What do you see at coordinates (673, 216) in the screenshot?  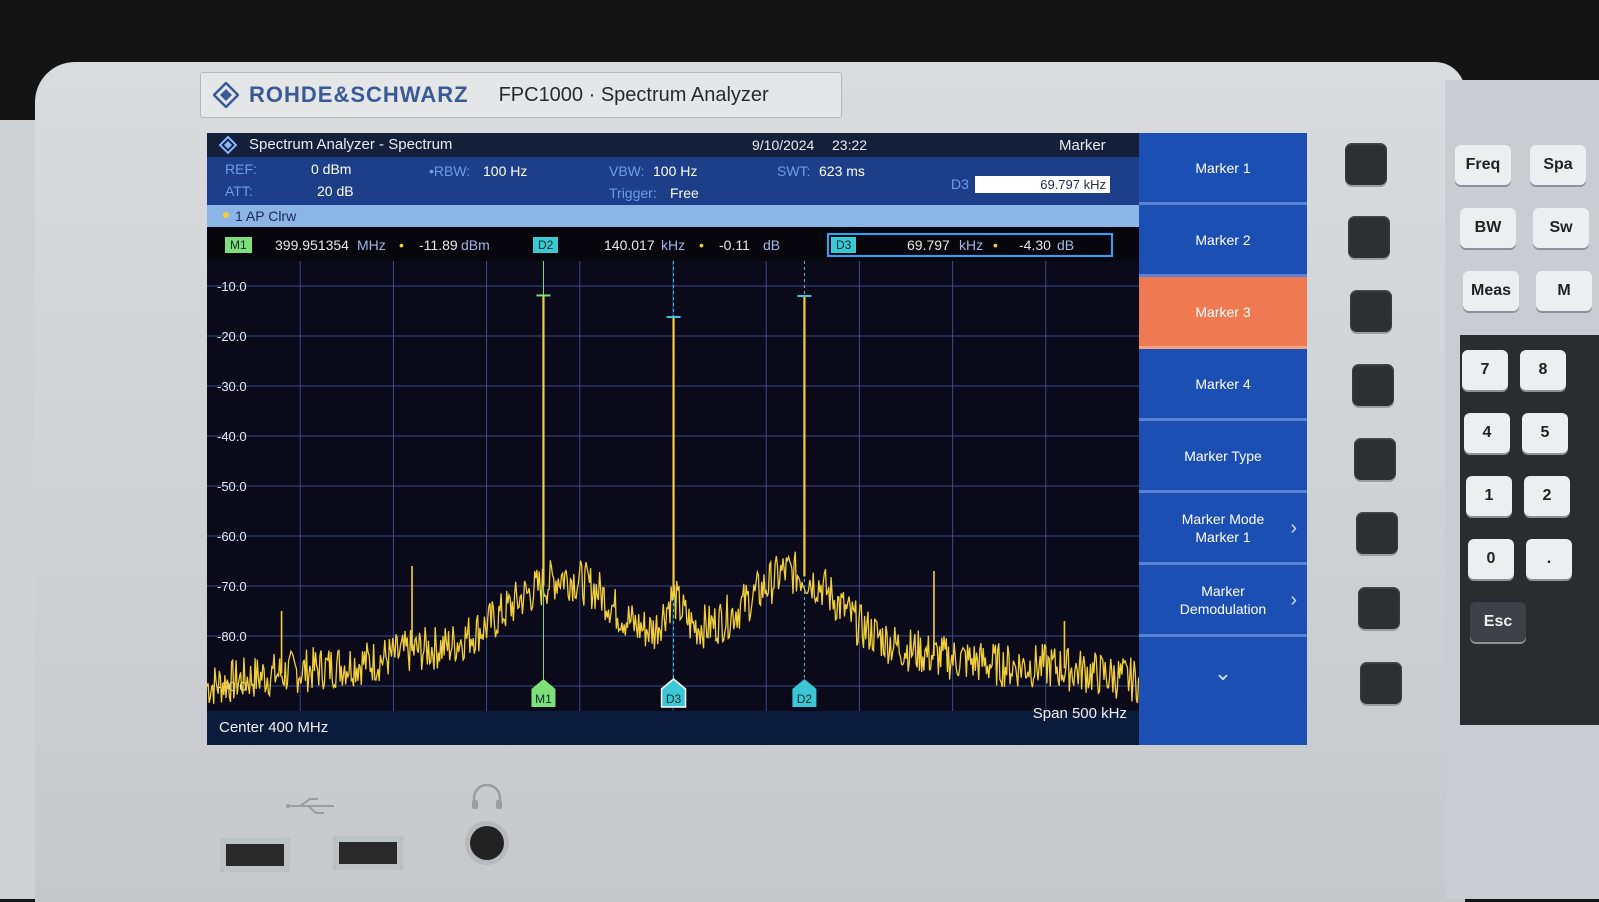 I see `trace-bar: 1 AP Clrw` at bounding box center [673, 216].